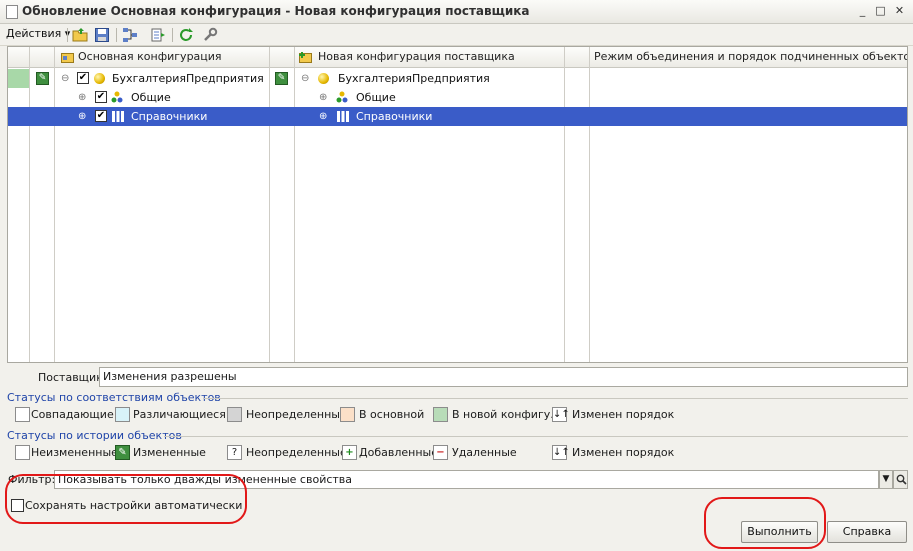  What do you see at coordinates (305, 57) in the screenshot?
I see `new-config-icon` at bounding box center [305, 57].